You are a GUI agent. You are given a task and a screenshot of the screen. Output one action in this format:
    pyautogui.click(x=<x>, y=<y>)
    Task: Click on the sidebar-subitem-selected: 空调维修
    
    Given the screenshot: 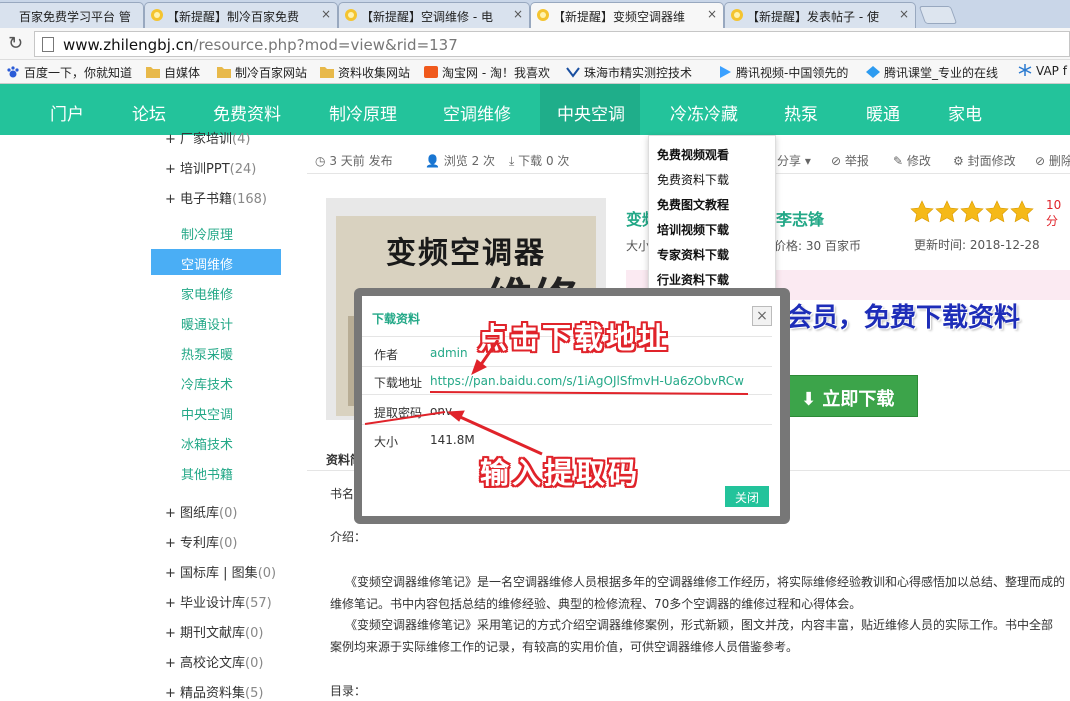 What is the action you would take?
    pyautogui.click(x=216, y=262)
    